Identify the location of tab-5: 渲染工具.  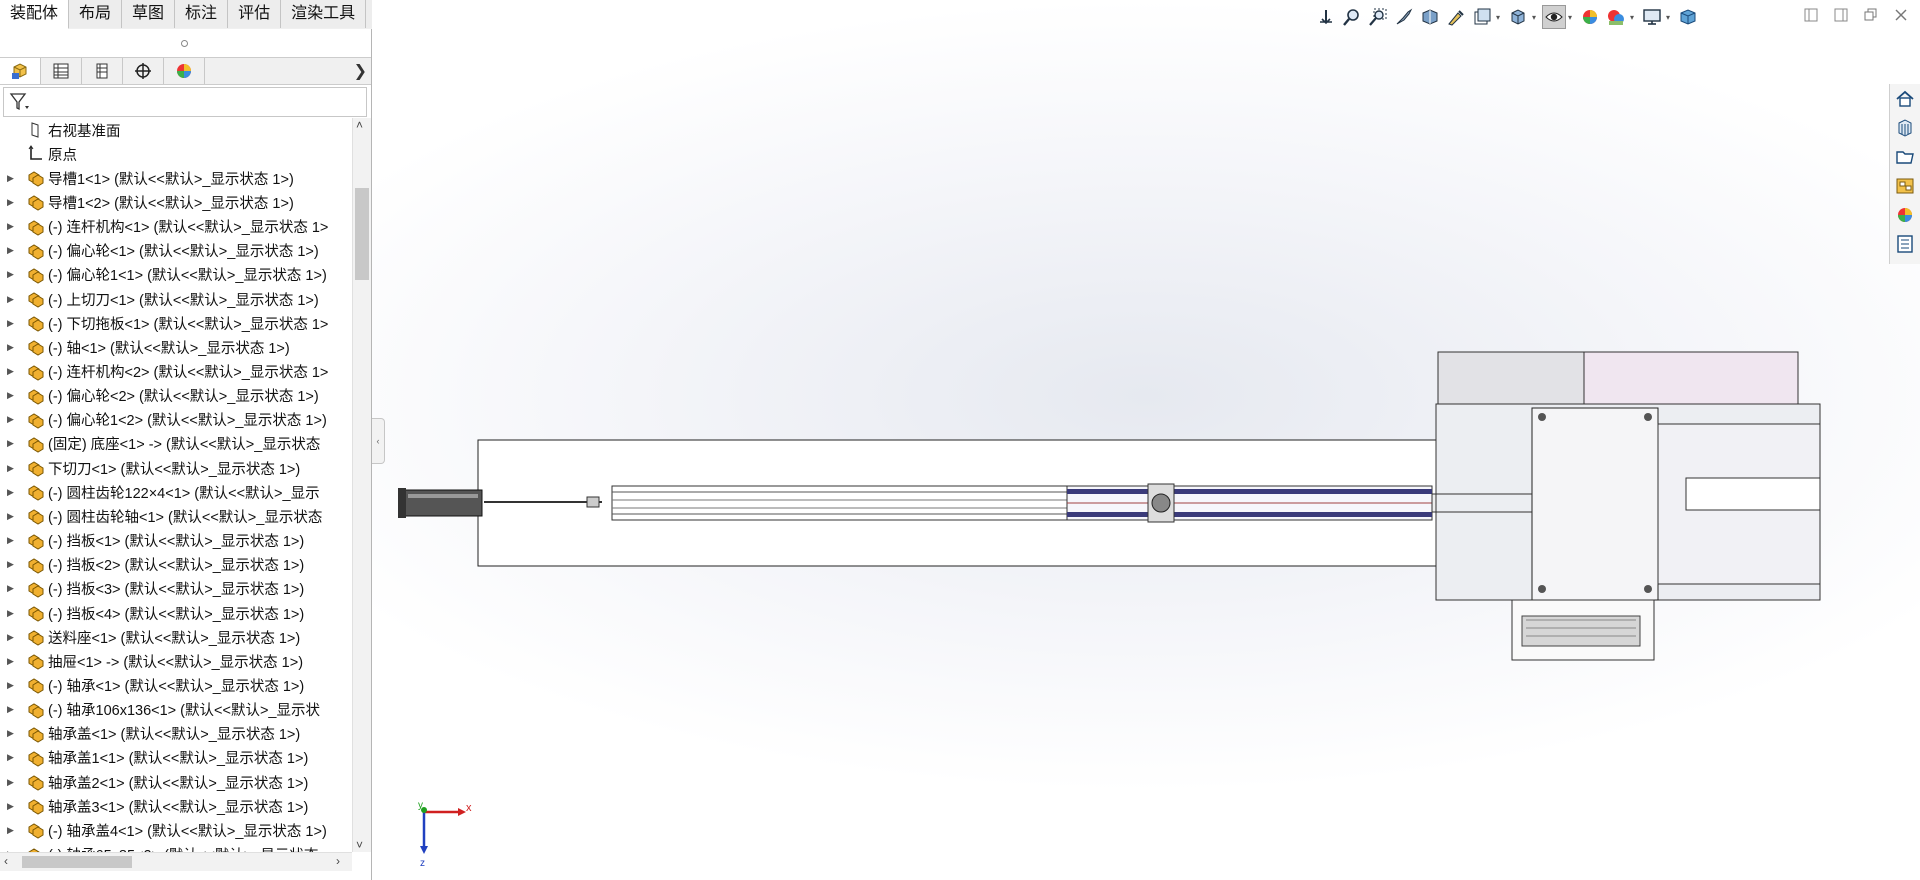
(324, 14).